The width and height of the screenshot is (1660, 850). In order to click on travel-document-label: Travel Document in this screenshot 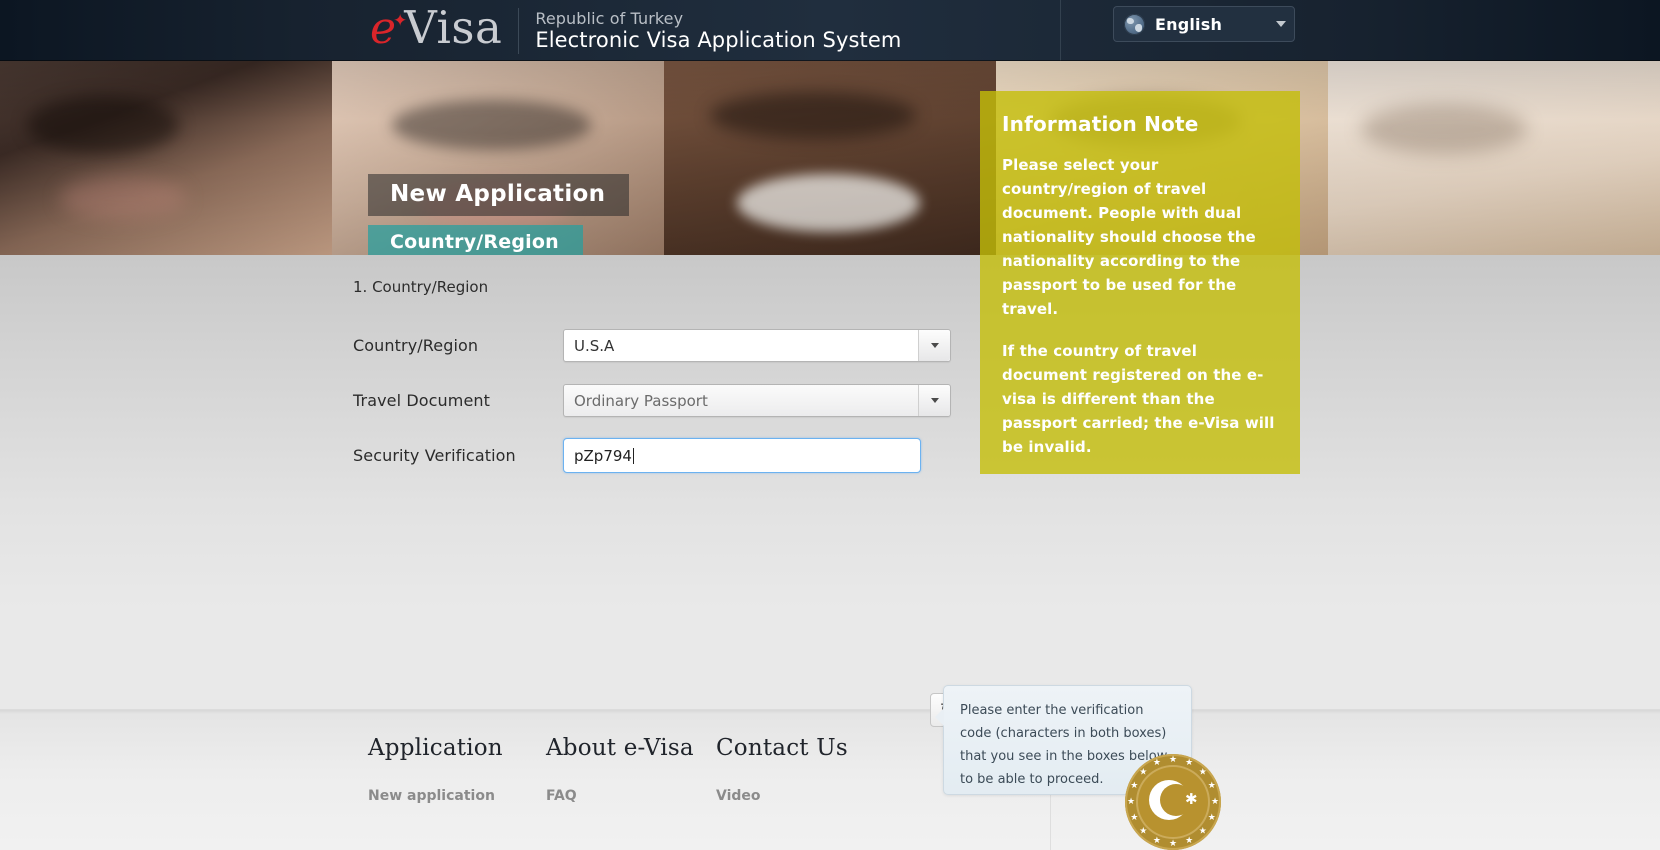, I will do `click(422, 400)`.